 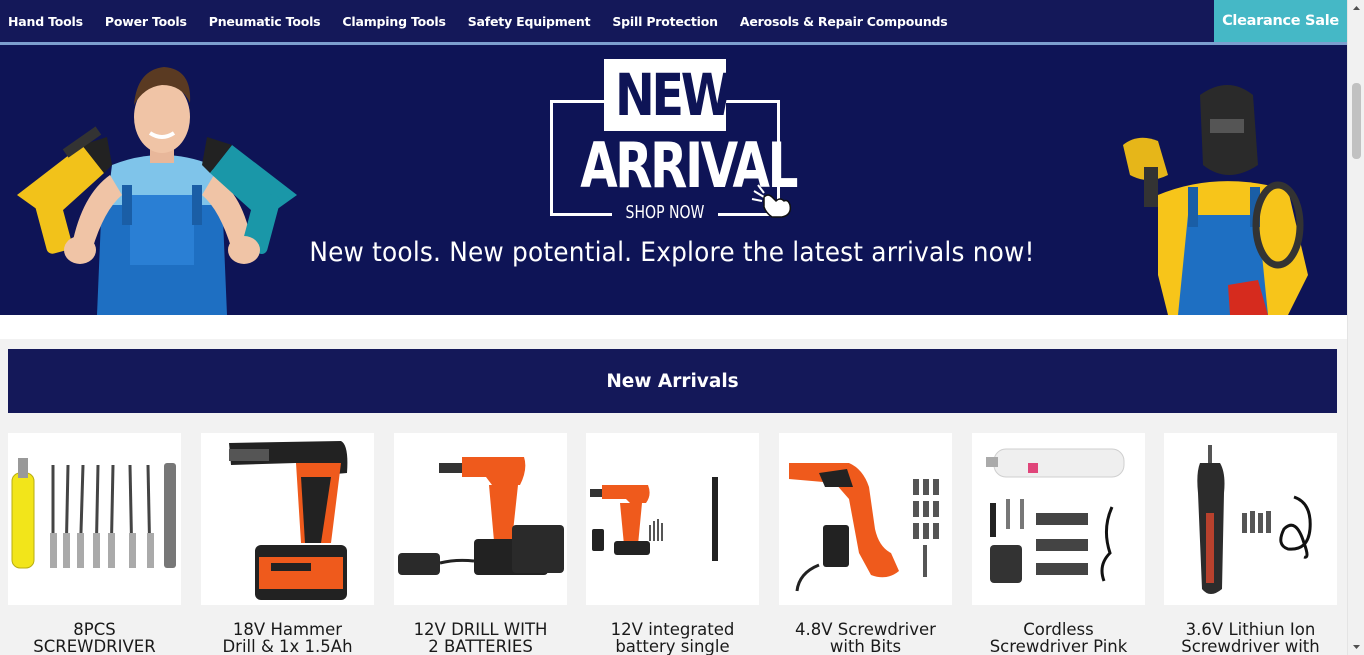 I want to click on product-title: 4.8V Screwdriver with Bits, so click(x=865, y=638).